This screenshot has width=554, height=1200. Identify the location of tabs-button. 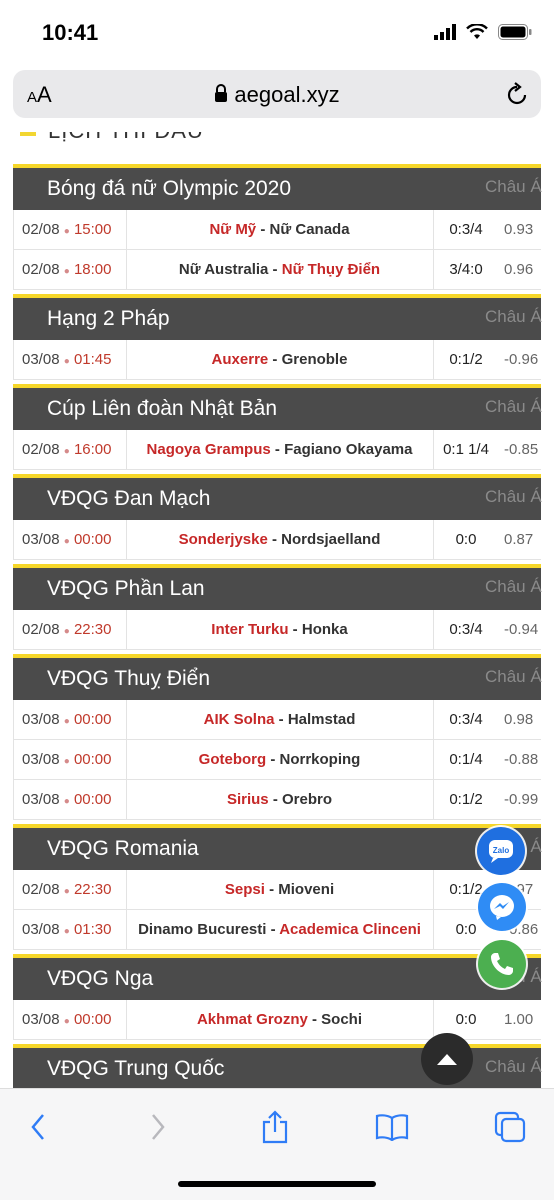
(510, 1127).